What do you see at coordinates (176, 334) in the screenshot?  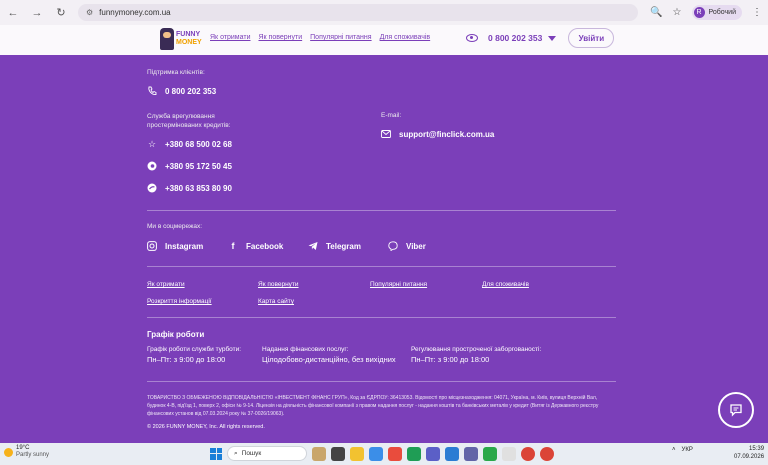 I see `schedule-title: Графік роботи` at bounding box center [176, 334].